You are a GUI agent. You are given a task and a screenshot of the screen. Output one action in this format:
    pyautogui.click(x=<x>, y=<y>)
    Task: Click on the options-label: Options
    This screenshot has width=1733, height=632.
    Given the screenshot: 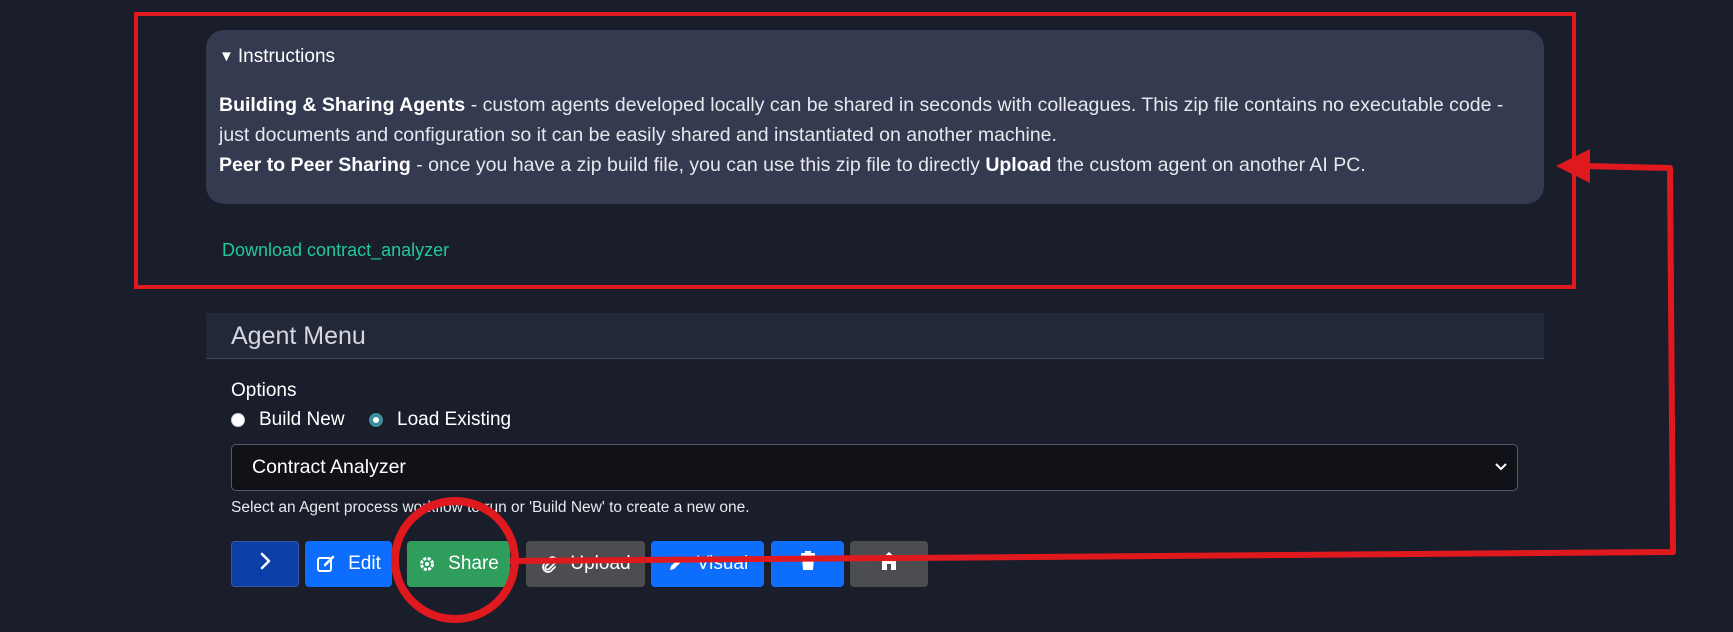 What is the action you would take?
    pyautogui.click(x=264, y=390)
    